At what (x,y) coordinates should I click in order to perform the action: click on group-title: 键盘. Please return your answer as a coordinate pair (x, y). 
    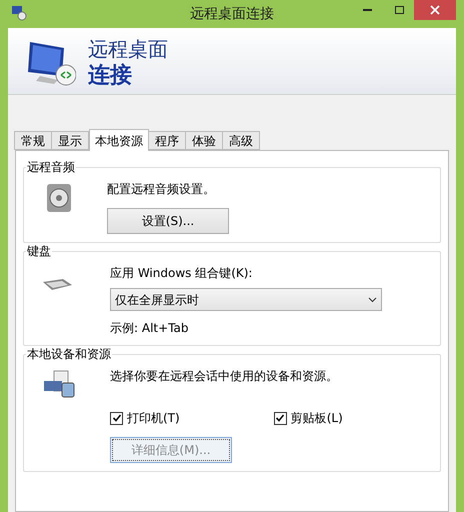
    Looking at the image, I should click on (39, 251).